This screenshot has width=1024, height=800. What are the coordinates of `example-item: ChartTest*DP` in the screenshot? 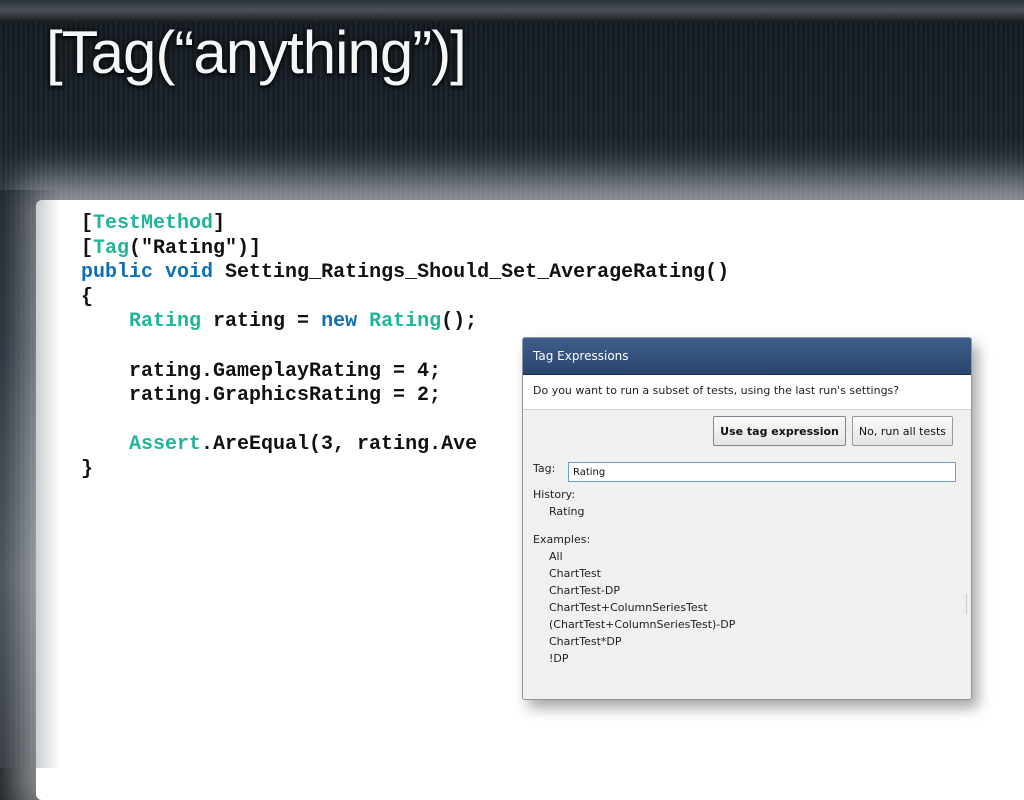 It's located at (585, 641).